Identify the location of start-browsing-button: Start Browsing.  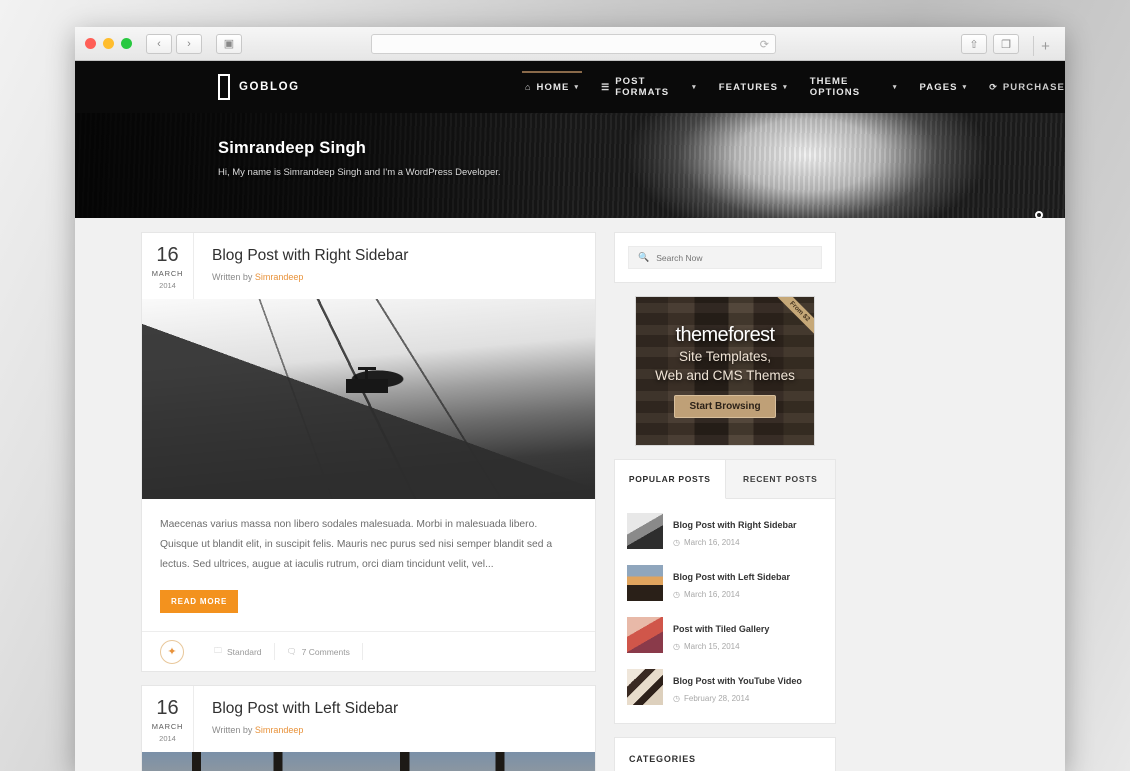
(725, 407).